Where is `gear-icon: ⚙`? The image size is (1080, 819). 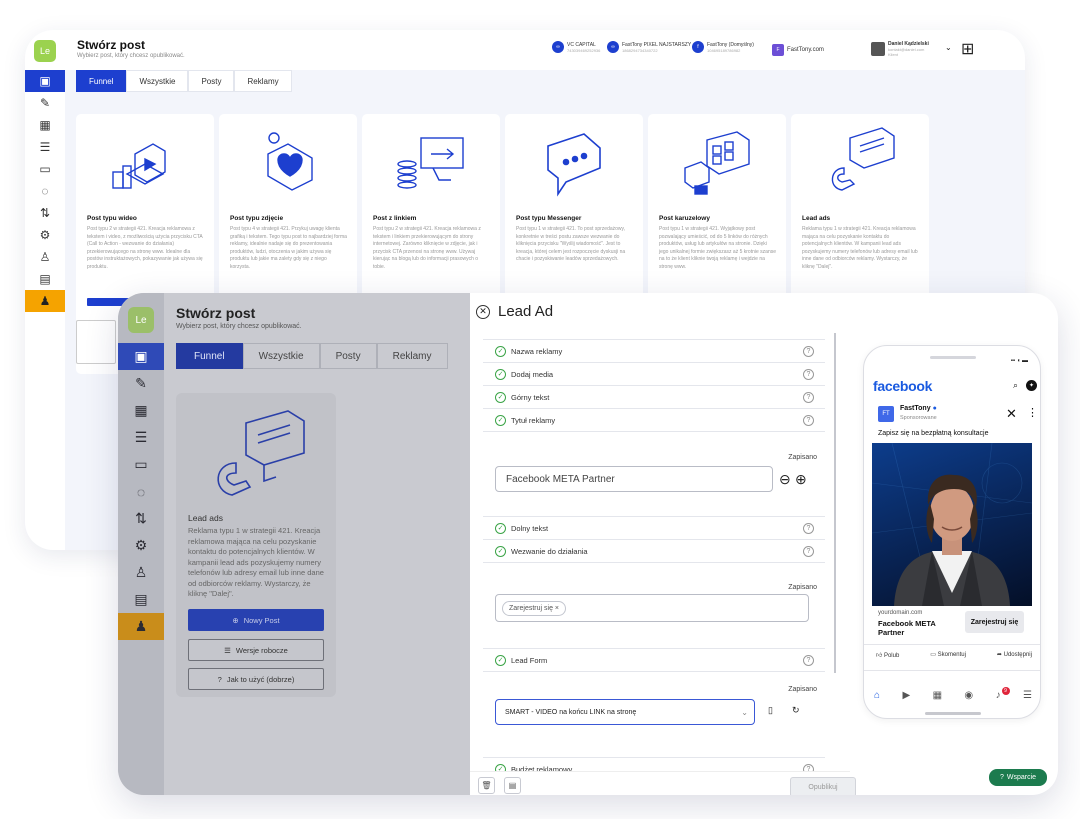 gear-icon: ⚙ is located at coordinates (45, 235).